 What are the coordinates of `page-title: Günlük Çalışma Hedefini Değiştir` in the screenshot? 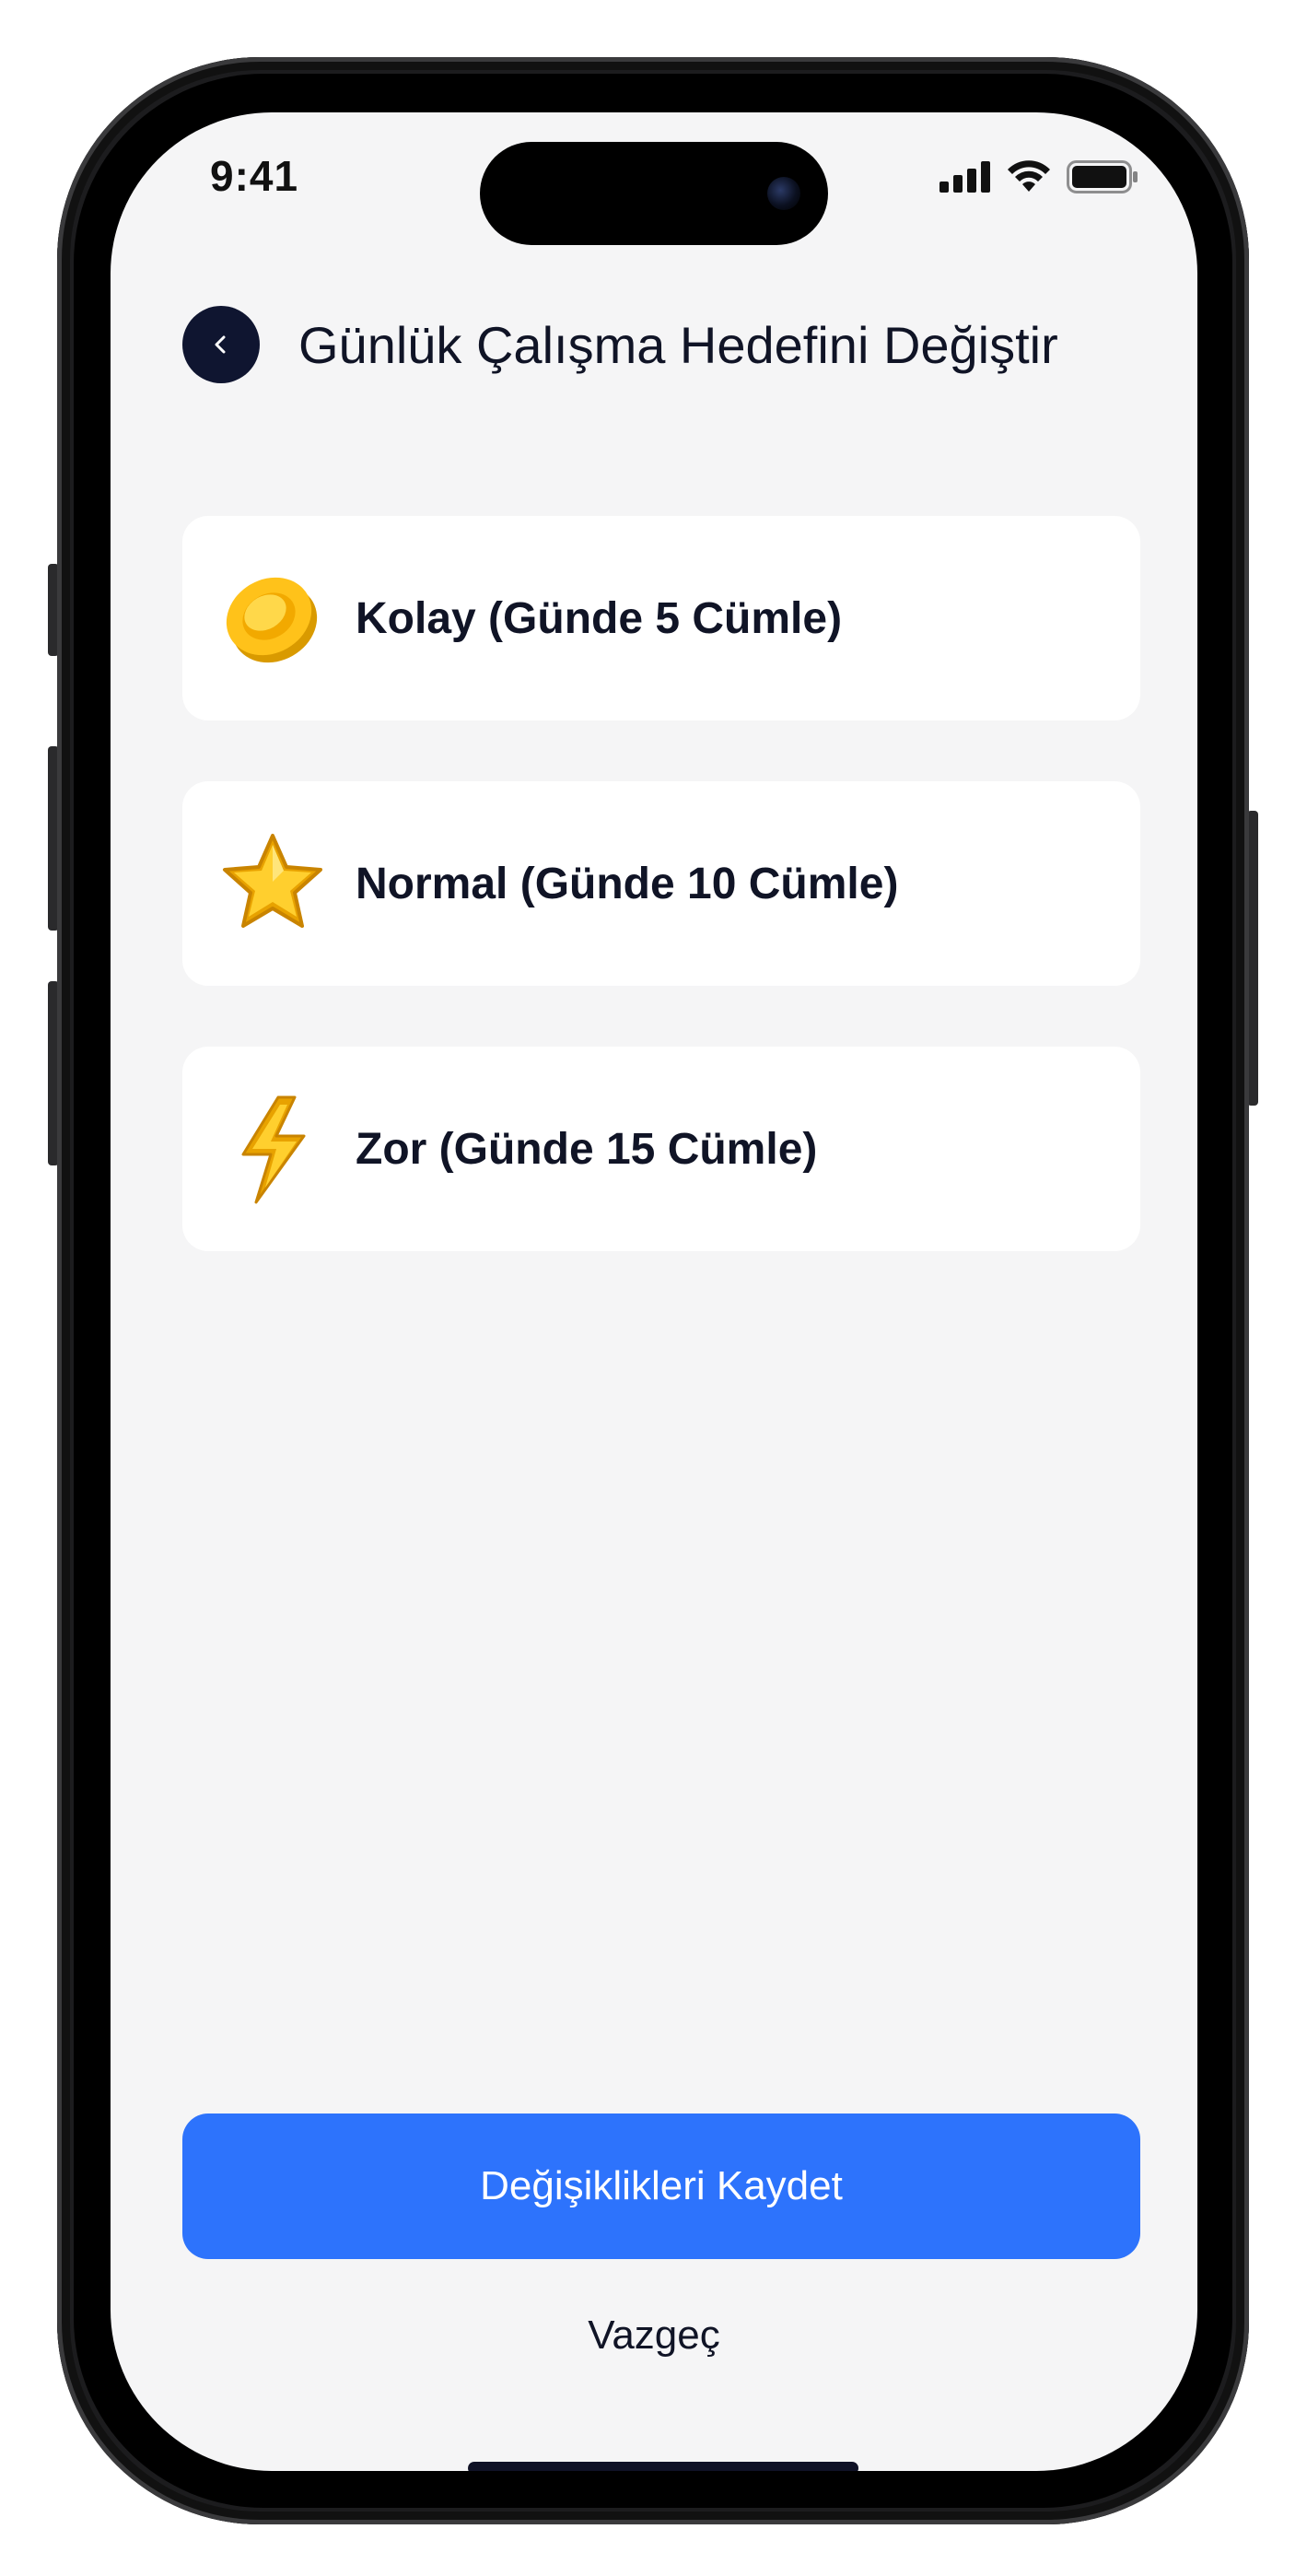 It's located at (678, 344).